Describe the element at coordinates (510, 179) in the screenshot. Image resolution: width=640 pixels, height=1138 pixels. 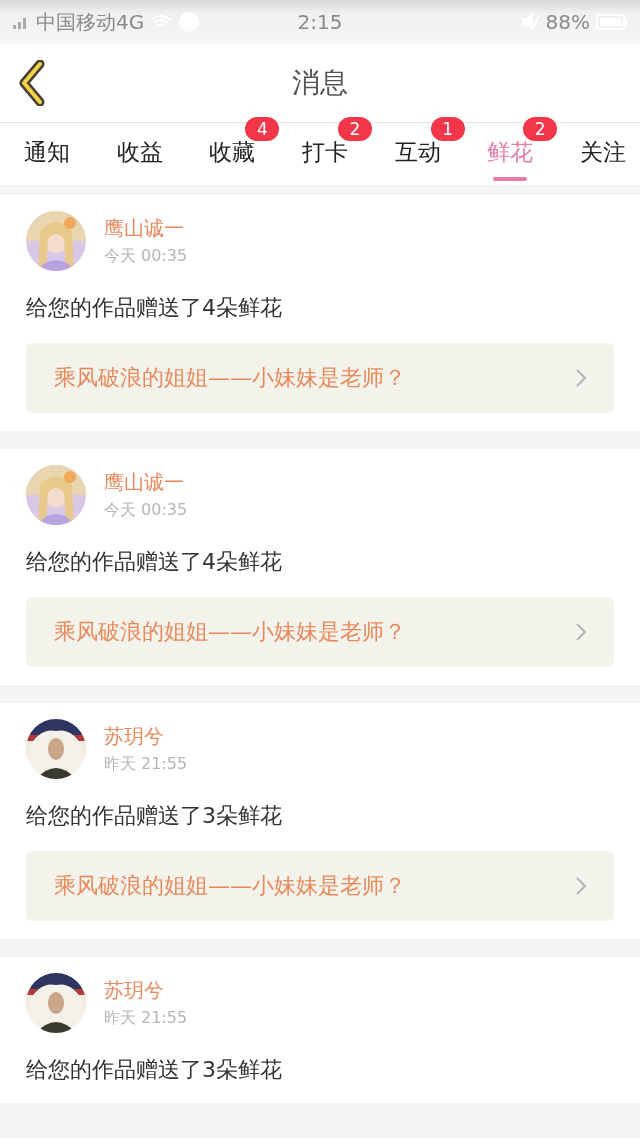
I see `tab-indicator` at that location.